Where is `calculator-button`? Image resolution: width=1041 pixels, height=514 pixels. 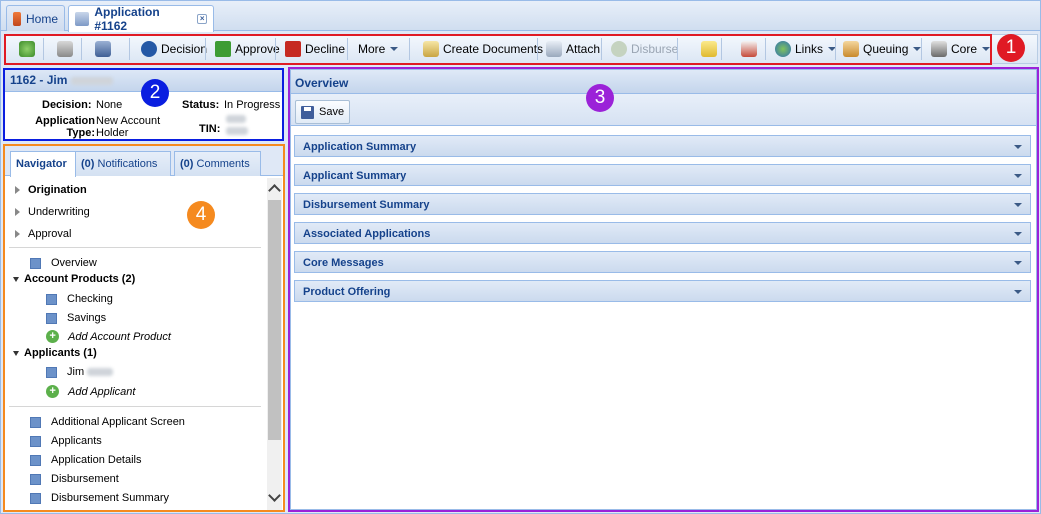 calculator-button is located at coordinates (105, 49).